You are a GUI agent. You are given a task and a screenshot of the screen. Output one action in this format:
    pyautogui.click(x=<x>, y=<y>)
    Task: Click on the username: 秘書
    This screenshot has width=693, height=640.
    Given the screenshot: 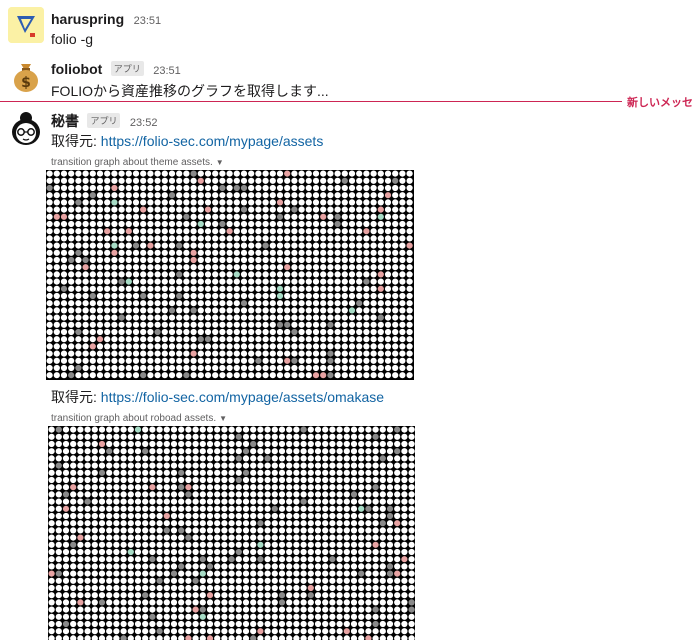 What is the action you would take?
    pyautogui.click(x=65, y=121)
    